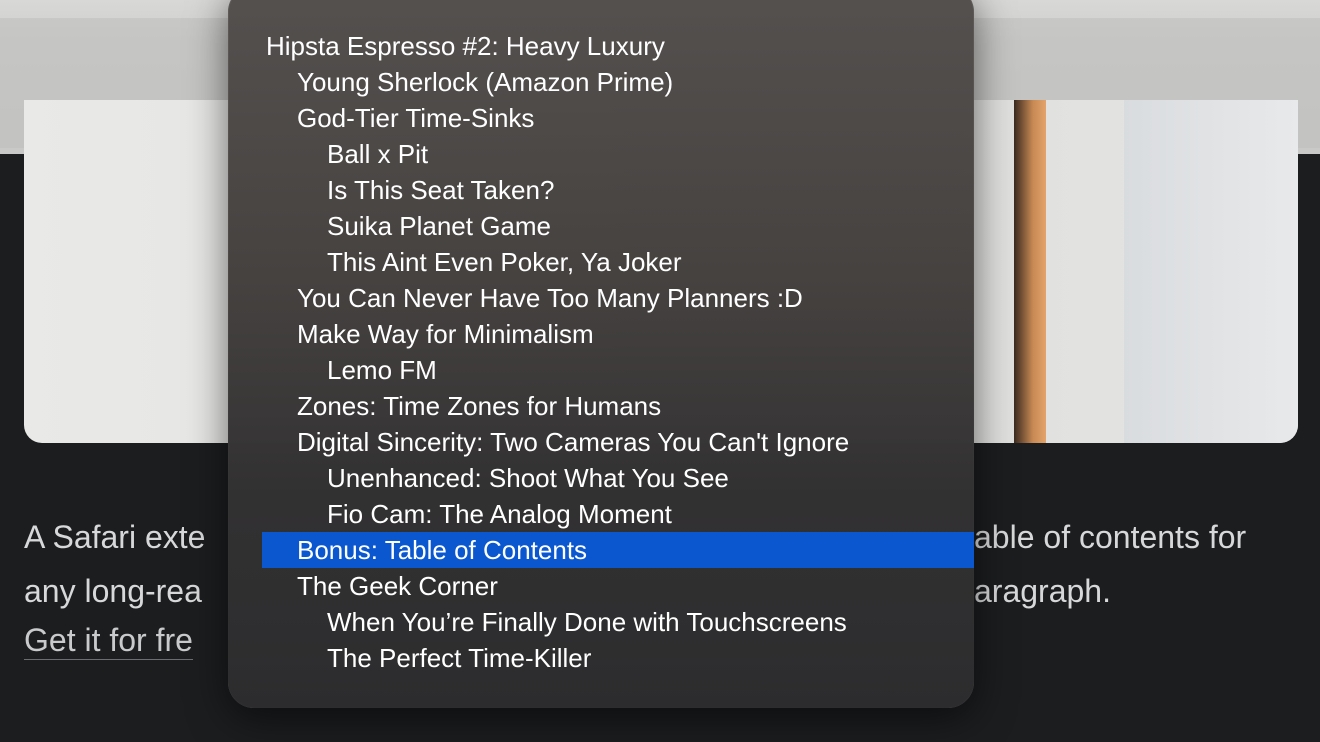  What do you see at coordinates (618, 298) in the screenshot?
I see `toc-menu-item: You Can Never Have Too Many Planners :D` at bounding box center [618, 298].